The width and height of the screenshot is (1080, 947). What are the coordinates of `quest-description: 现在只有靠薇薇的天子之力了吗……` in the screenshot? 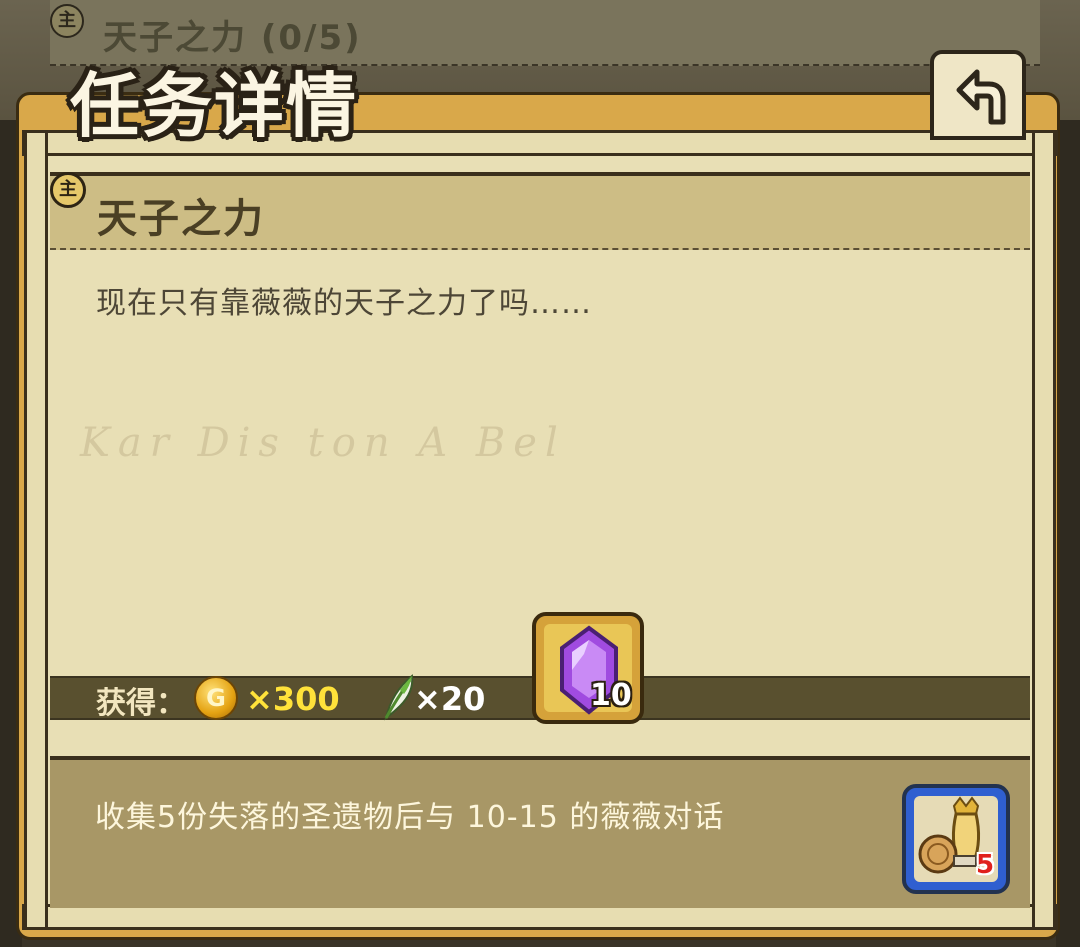 It's located at (344, 300).